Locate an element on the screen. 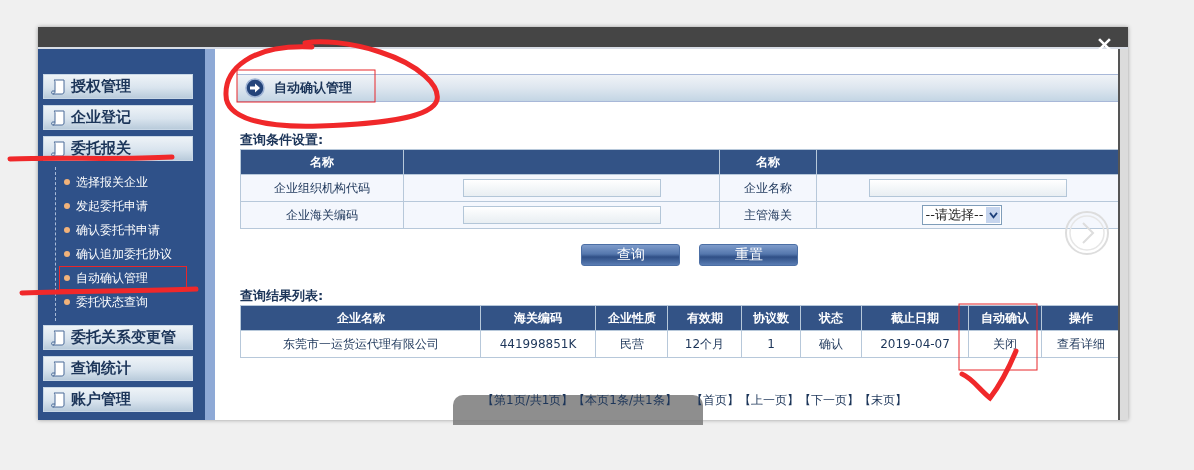 The image size is (1194, 470). menu-item-label: 委托状态查询 is located at coordinates (112, 302).